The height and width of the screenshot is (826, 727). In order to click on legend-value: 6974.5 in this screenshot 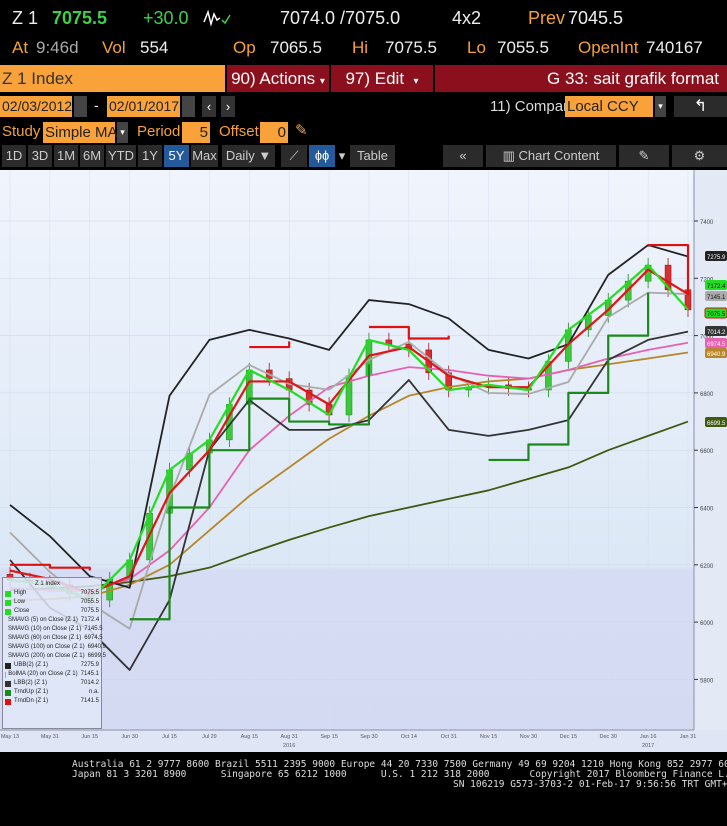, I will do `click(93, 638)`.